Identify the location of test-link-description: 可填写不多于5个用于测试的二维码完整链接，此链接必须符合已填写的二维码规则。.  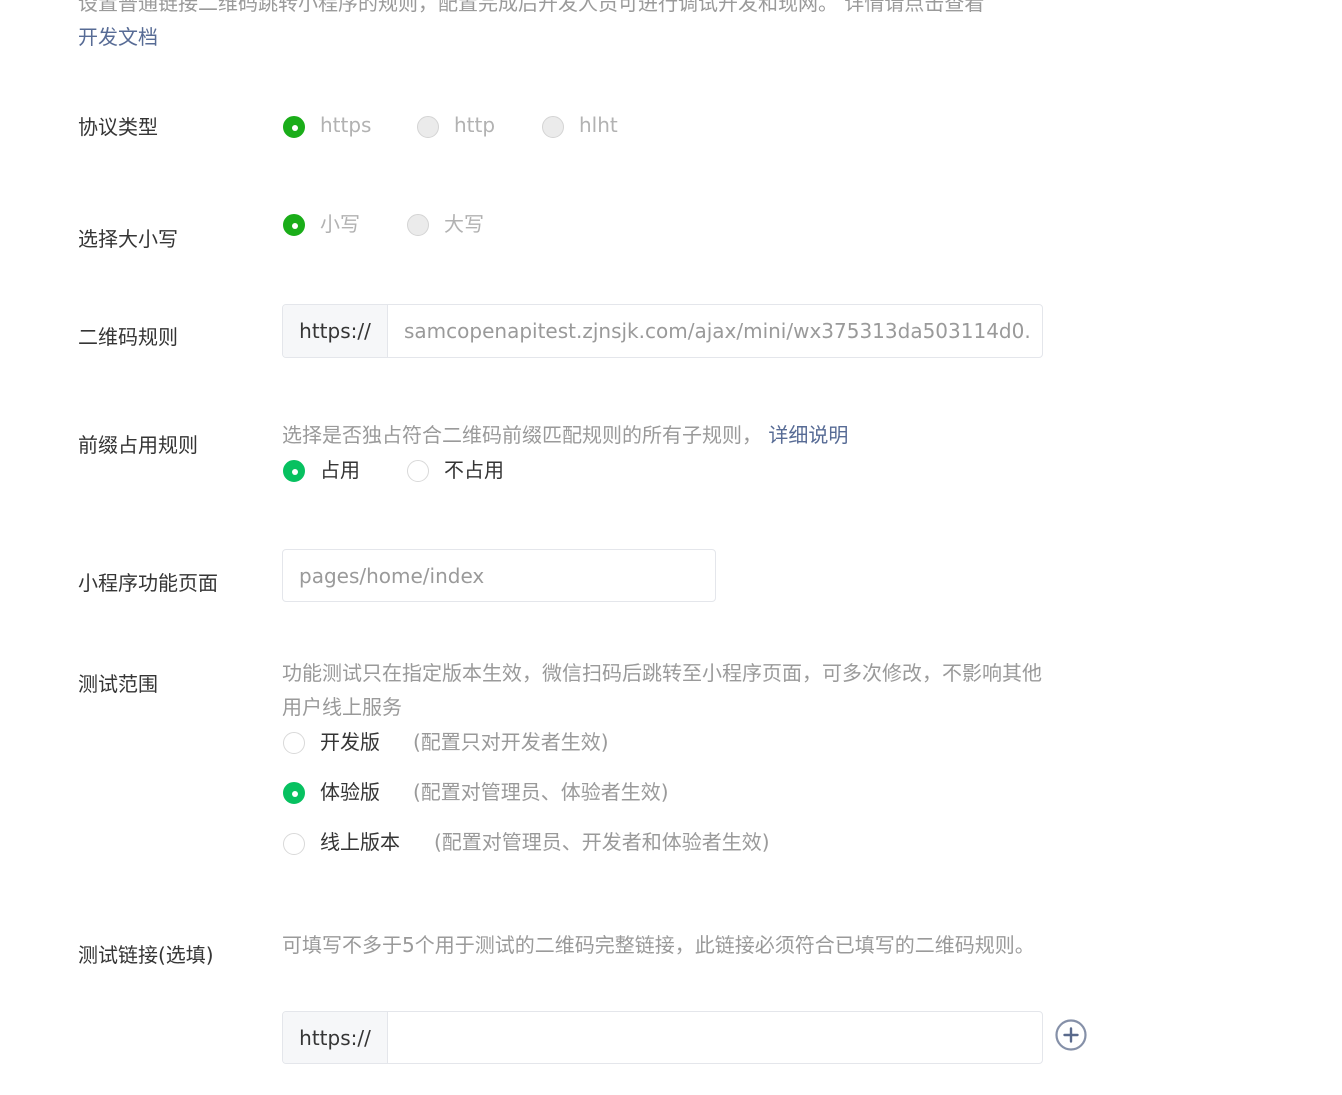
(658, 945).